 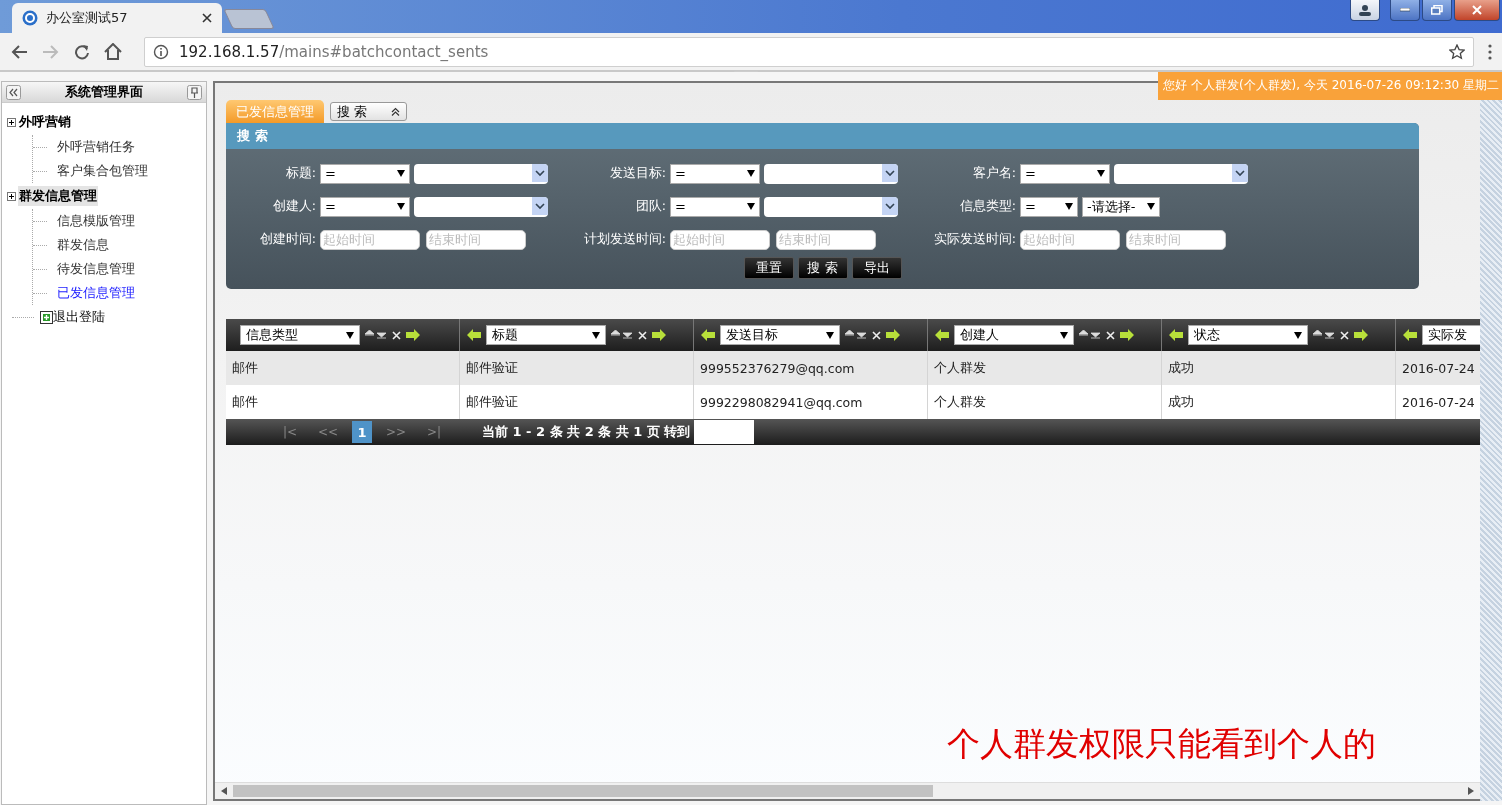 I want to click on scroll-thumb, so click(x=583, y=791).